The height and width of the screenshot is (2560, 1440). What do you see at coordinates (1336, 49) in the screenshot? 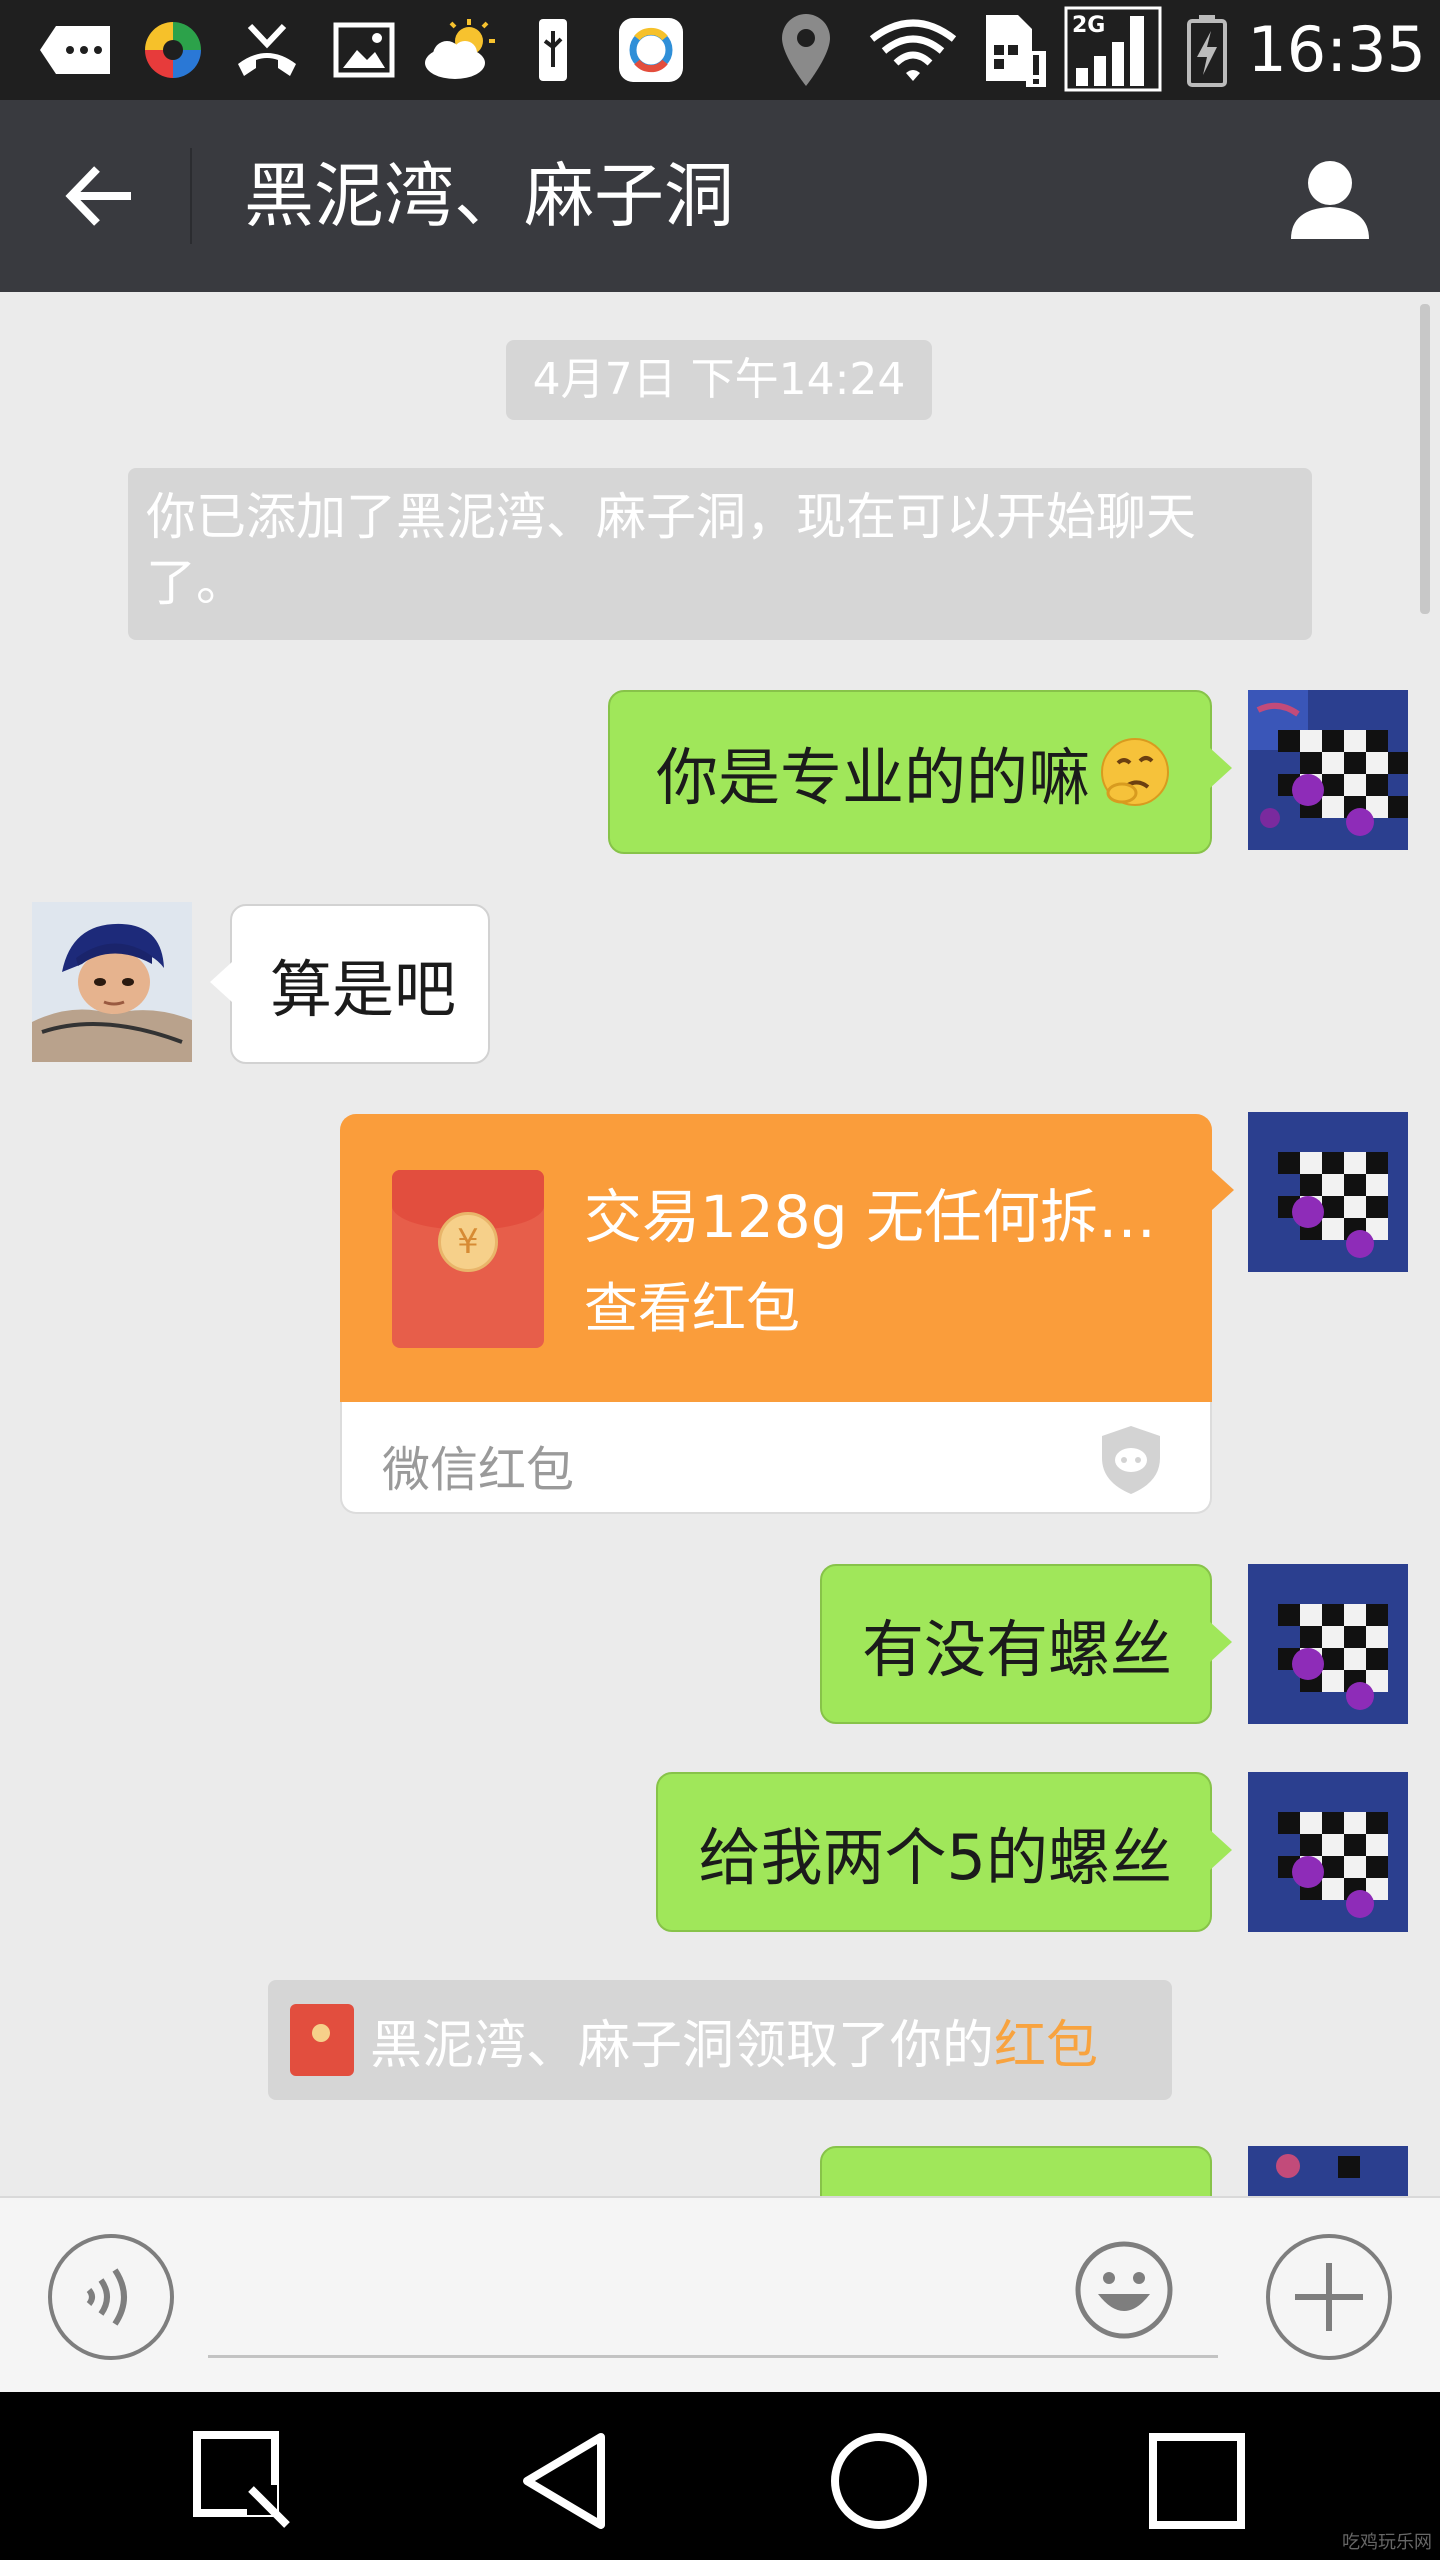
I see `status-time: 16:35` at bounding box center [1336, 49].